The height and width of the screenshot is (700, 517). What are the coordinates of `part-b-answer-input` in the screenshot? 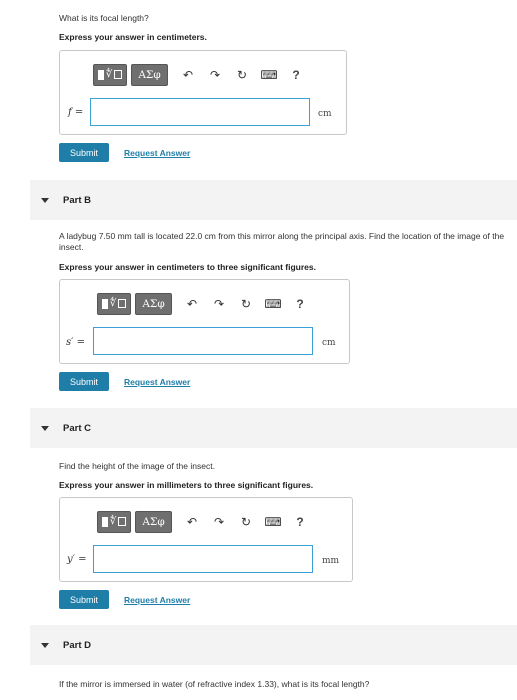 It's located at (203, 341).